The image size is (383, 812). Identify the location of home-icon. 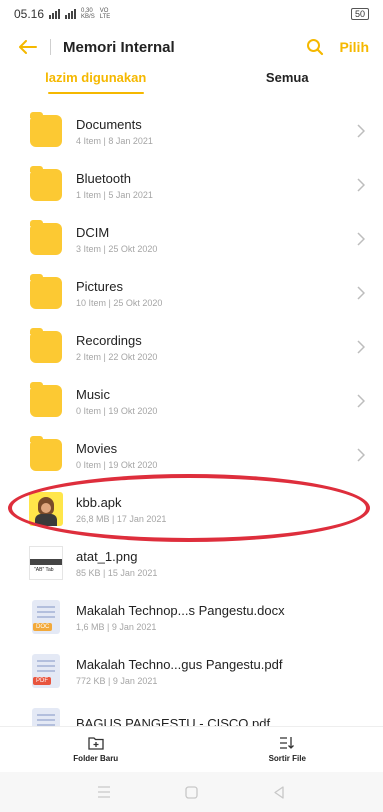
(191, 792).